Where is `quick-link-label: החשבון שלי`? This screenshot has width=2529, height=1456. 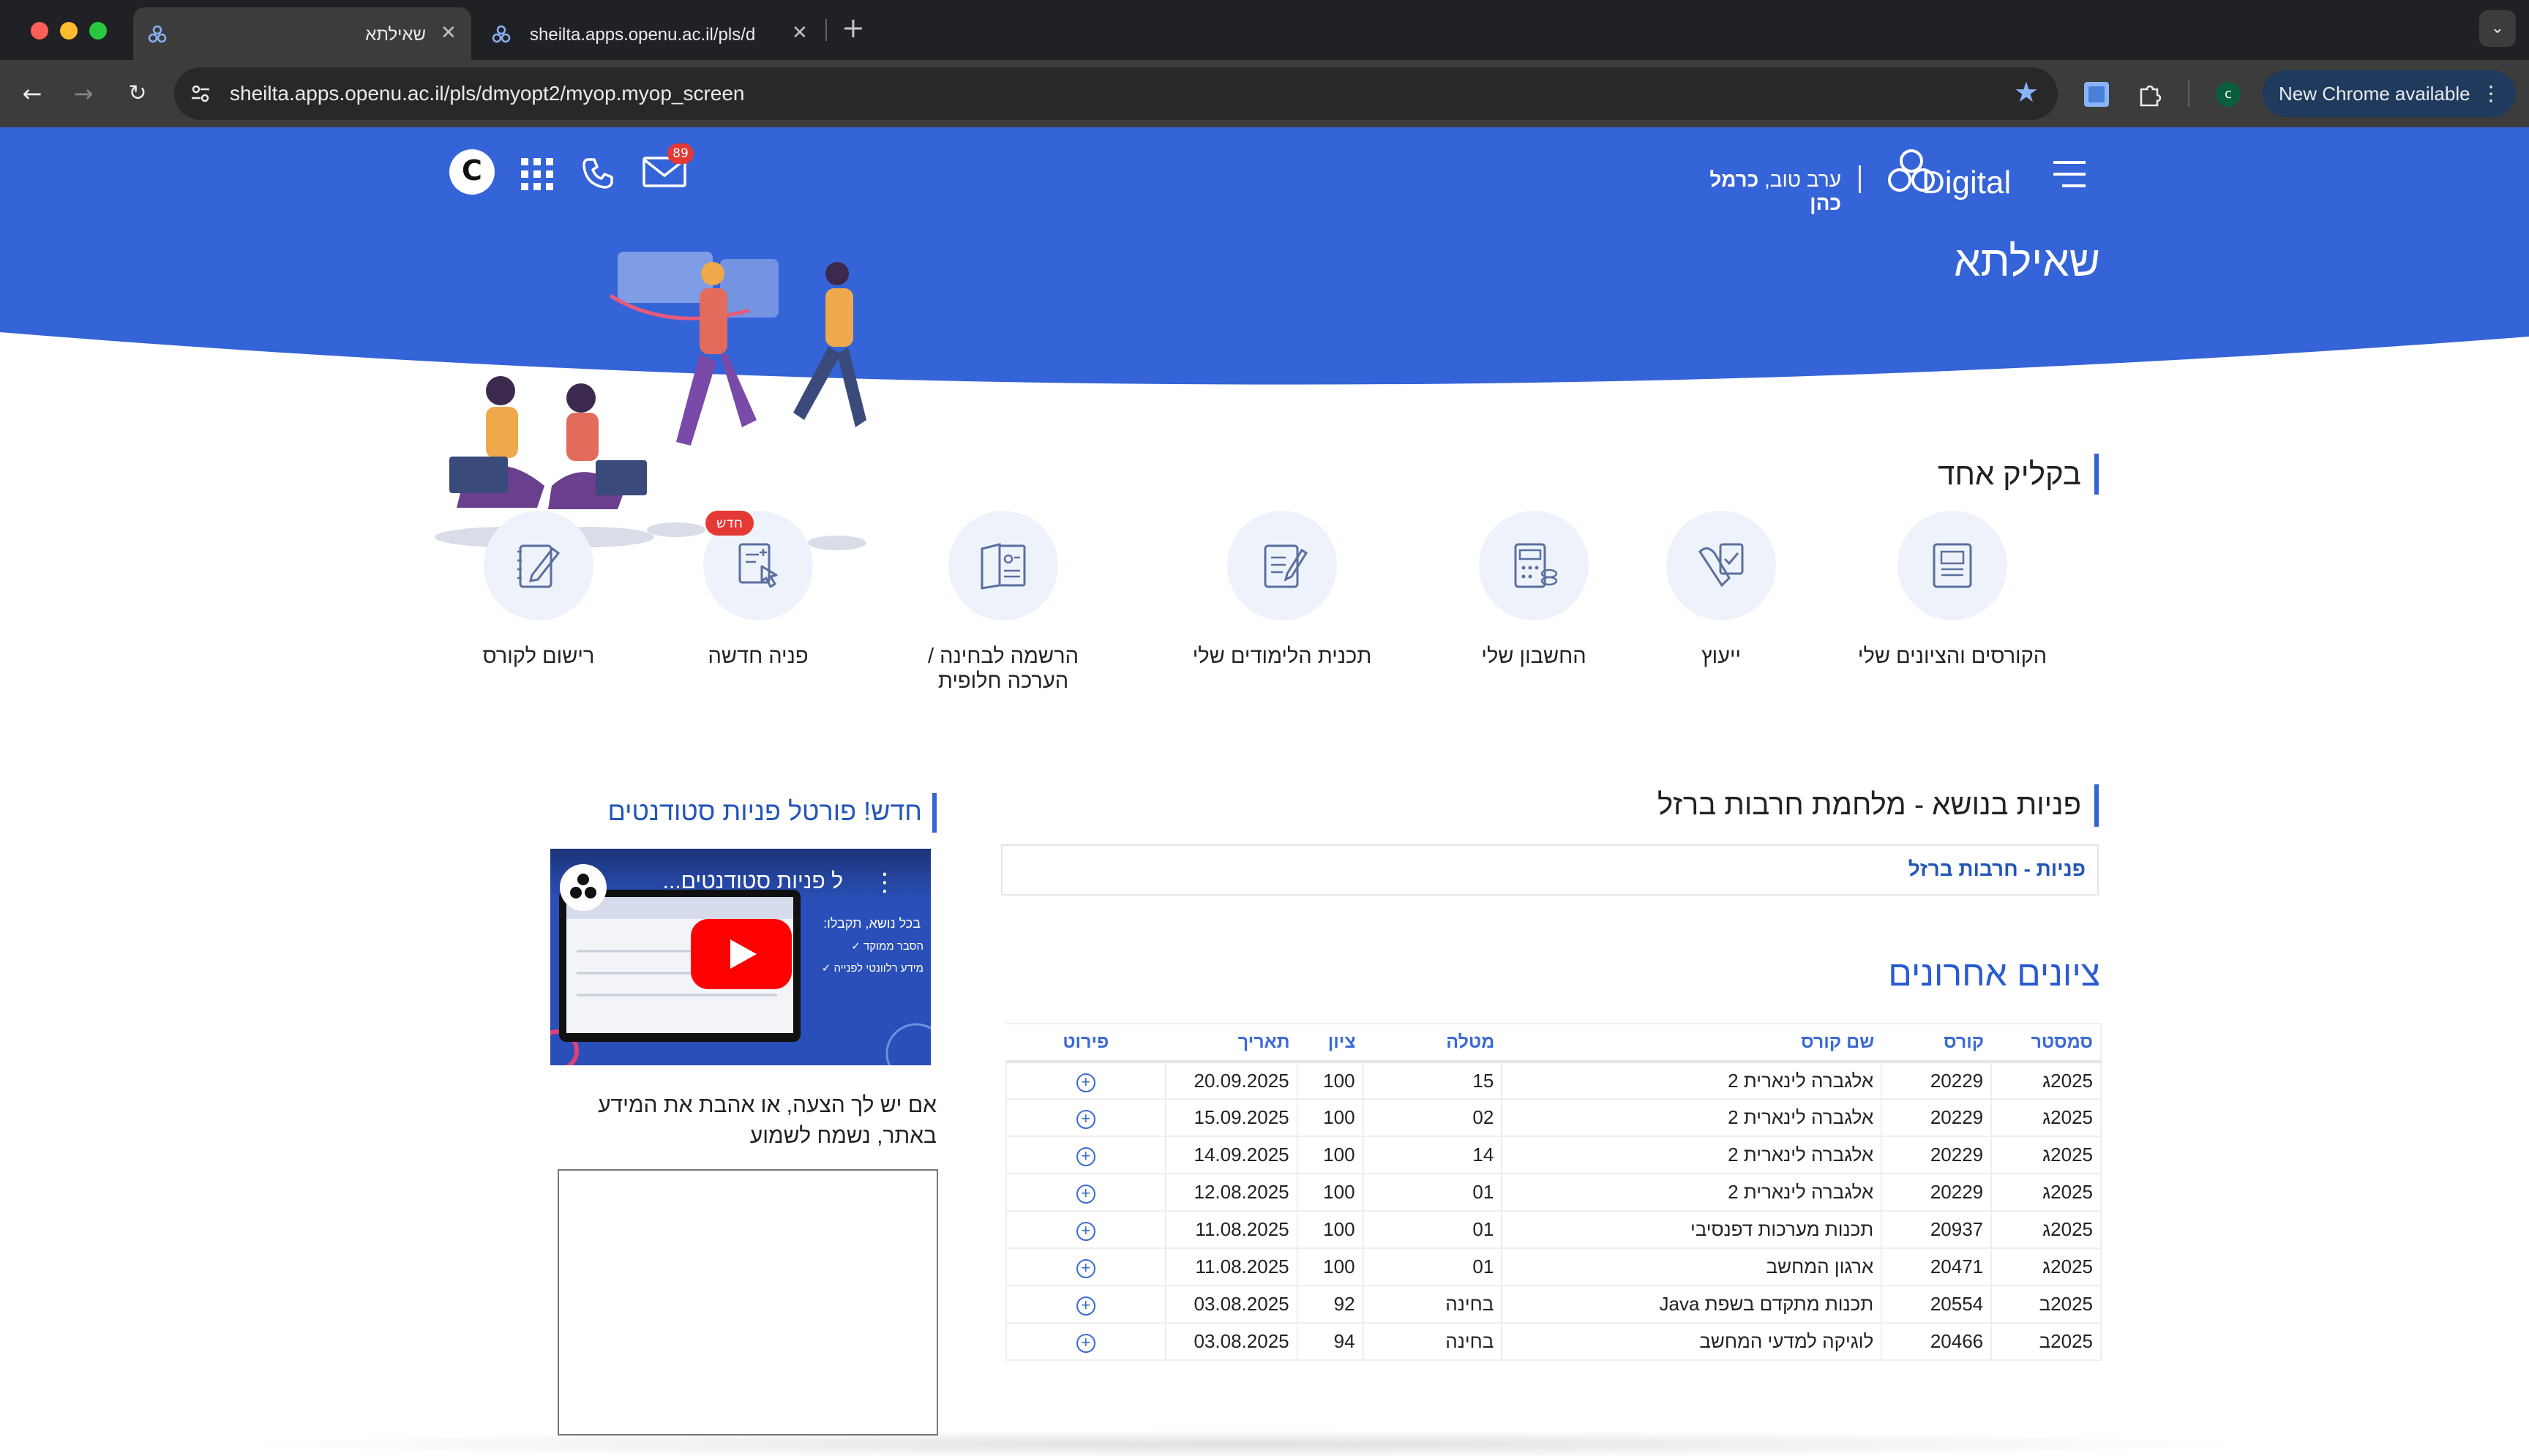
quick-link-label: החשבון שלי is located at coordinates (1534, 657).